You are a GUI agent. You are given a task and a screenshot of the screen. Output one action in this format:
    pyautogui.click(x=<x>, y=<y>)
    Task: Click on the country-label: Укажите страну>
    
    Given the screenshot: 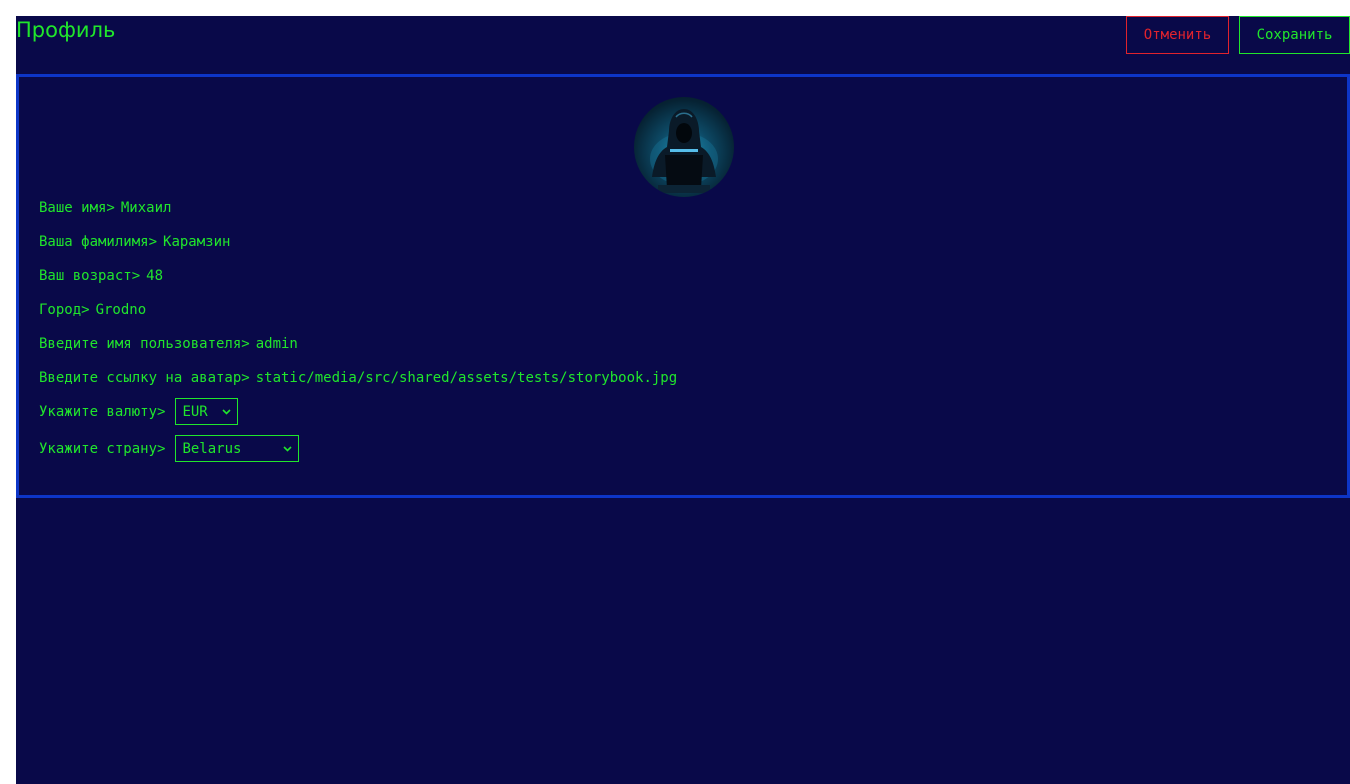 What is the action you would take?
    pyautogui.click(x=102, y=448)
    